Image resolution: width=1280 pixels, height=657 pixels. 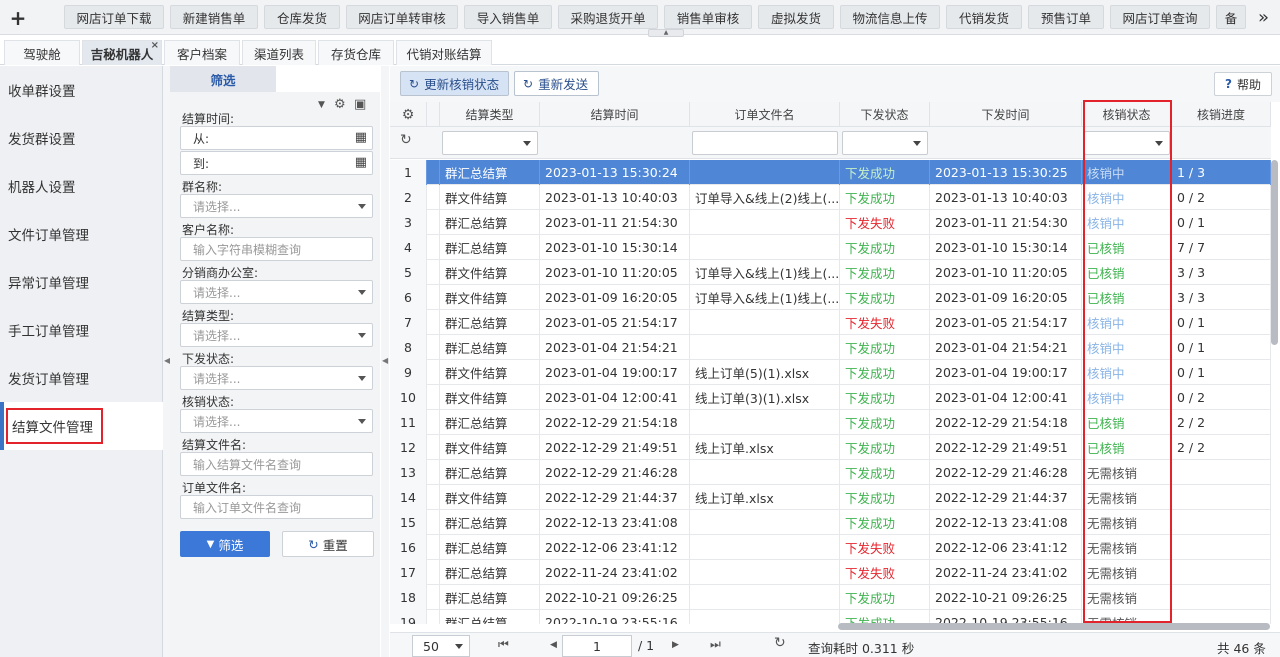 I want to click on first-page-icon: ⏮, so click(x=503, y=644).